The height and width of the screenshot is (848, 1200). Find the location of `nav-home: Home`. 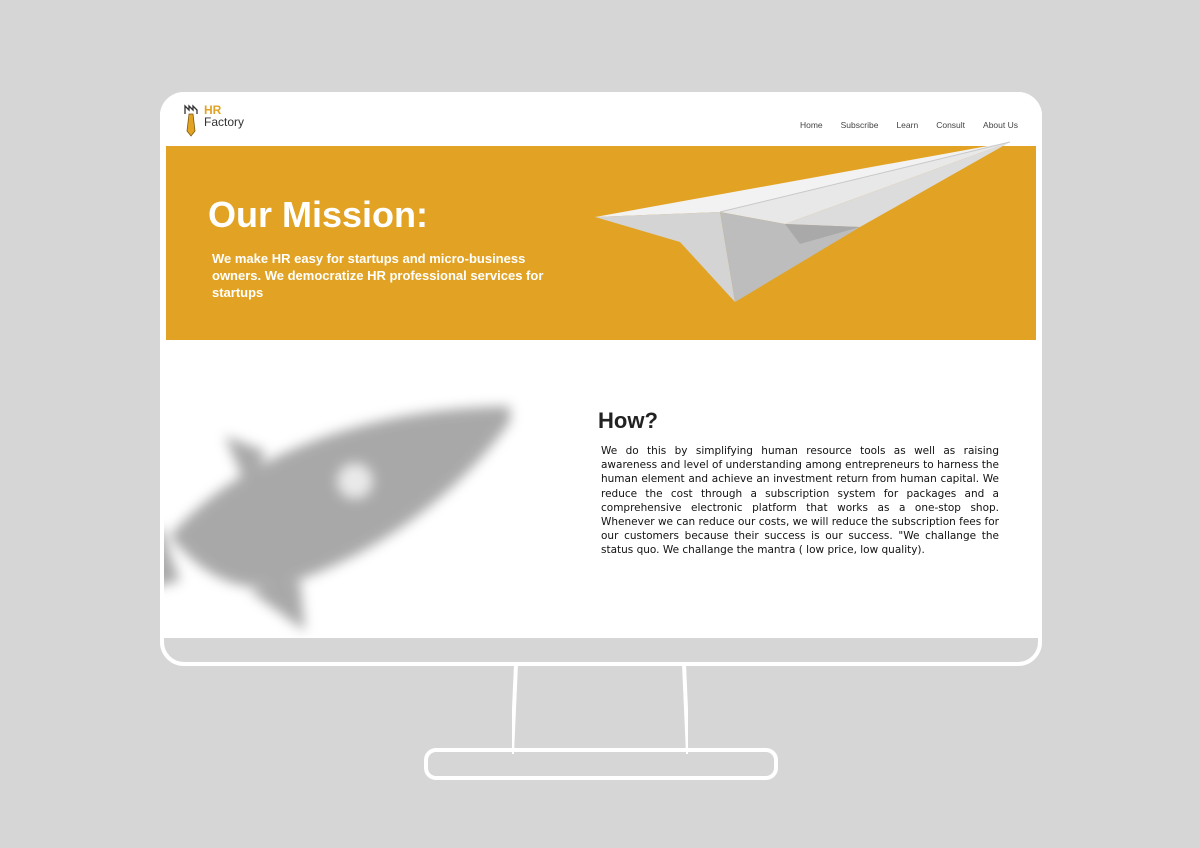

nav-home: Home is located at coordinates (811, 125).